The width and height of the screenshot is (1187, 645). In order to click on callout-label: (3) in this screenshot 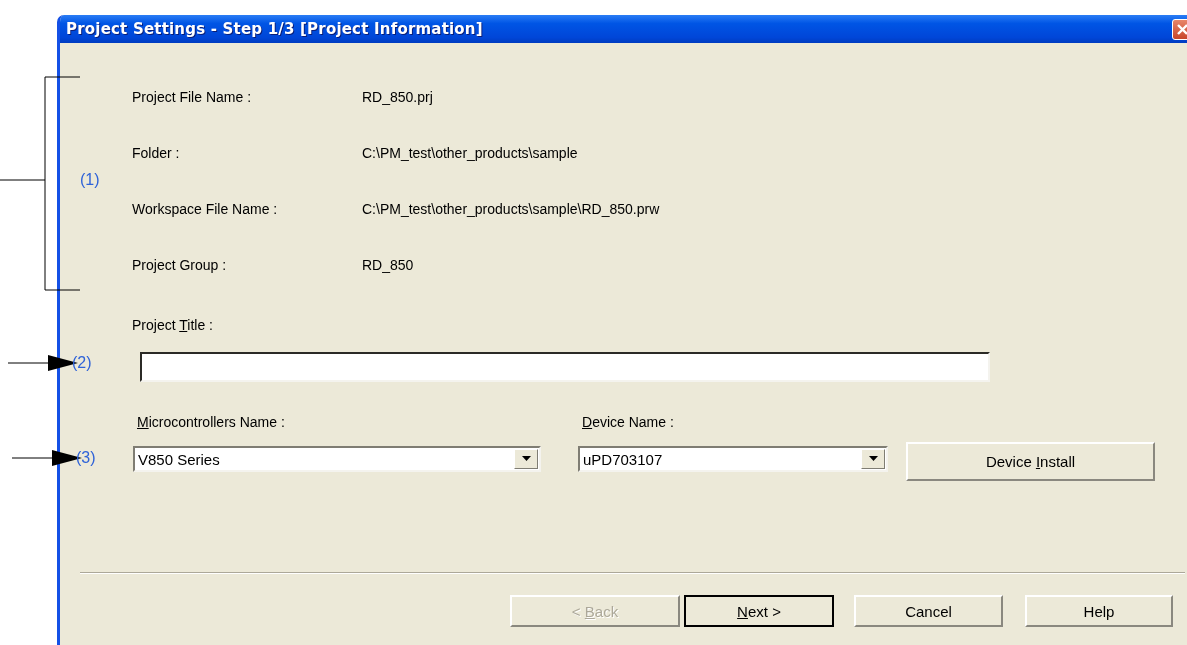, I will do `click(86, 458)`.